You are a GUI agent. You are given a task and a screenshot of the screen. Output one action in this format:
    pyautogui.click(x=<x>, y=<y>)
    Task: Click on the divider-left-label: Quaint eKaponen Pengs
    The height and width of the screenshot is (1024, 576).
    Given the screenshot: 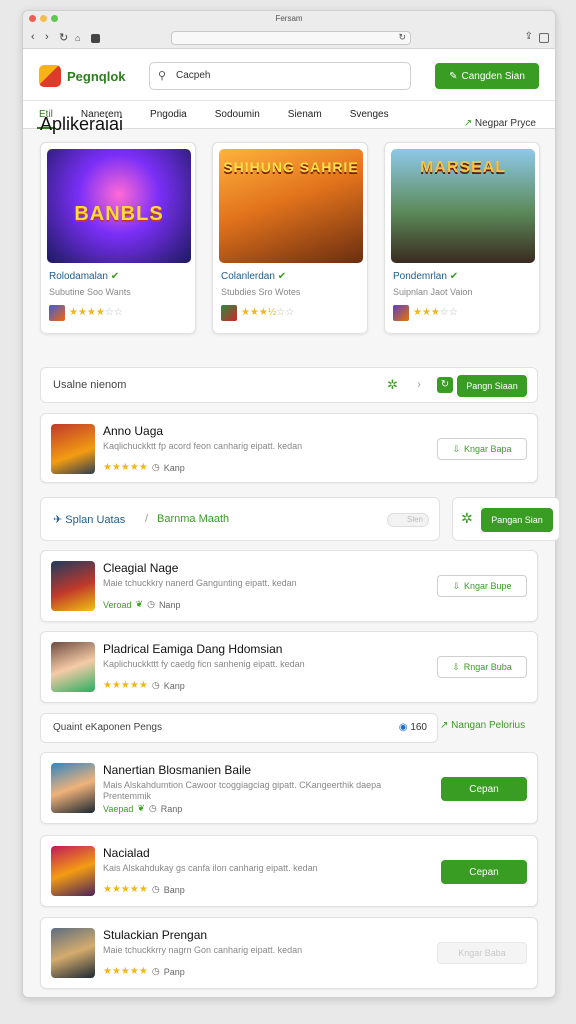 What is the action you would take?
    pyautogui.click(x=107, y=727)
    